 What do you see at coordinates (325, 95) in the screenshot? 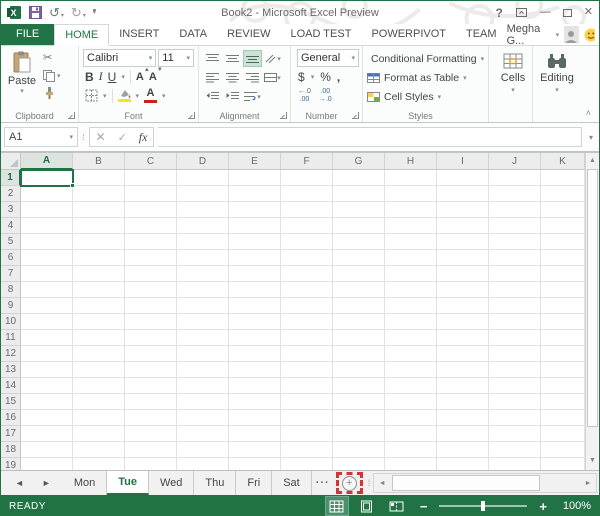
I see `decrease-decimal-button: .00 →.0` at bounding box center [325, 95].